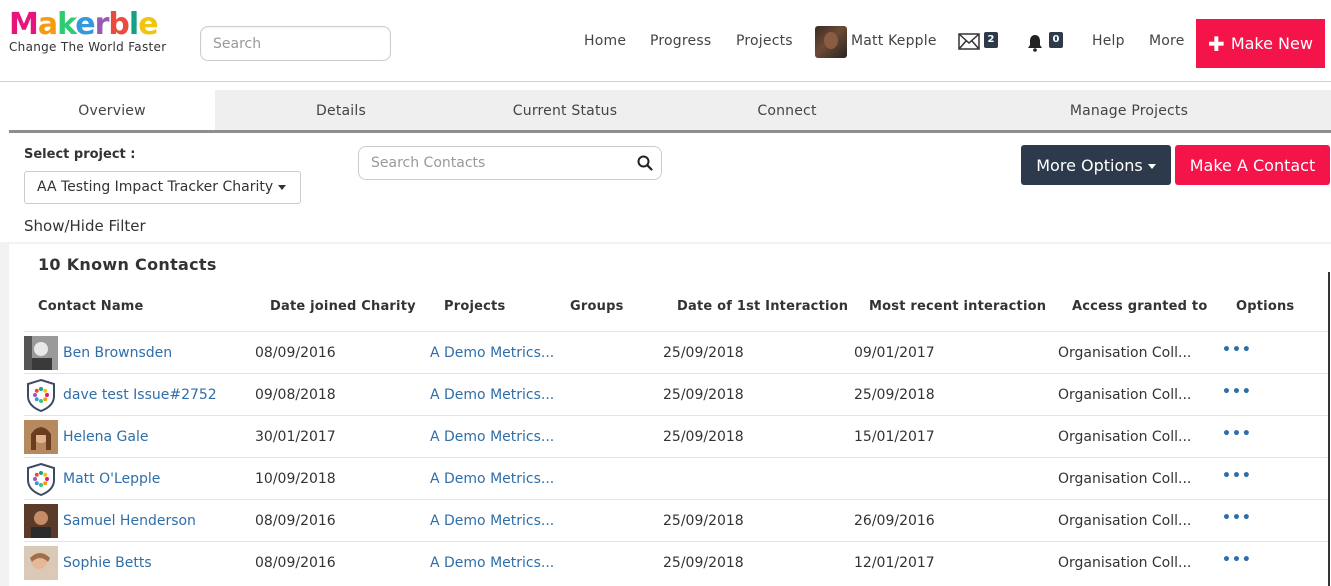  I want to click on date-joined-cell: 09/08/2018, so click(295, 395).